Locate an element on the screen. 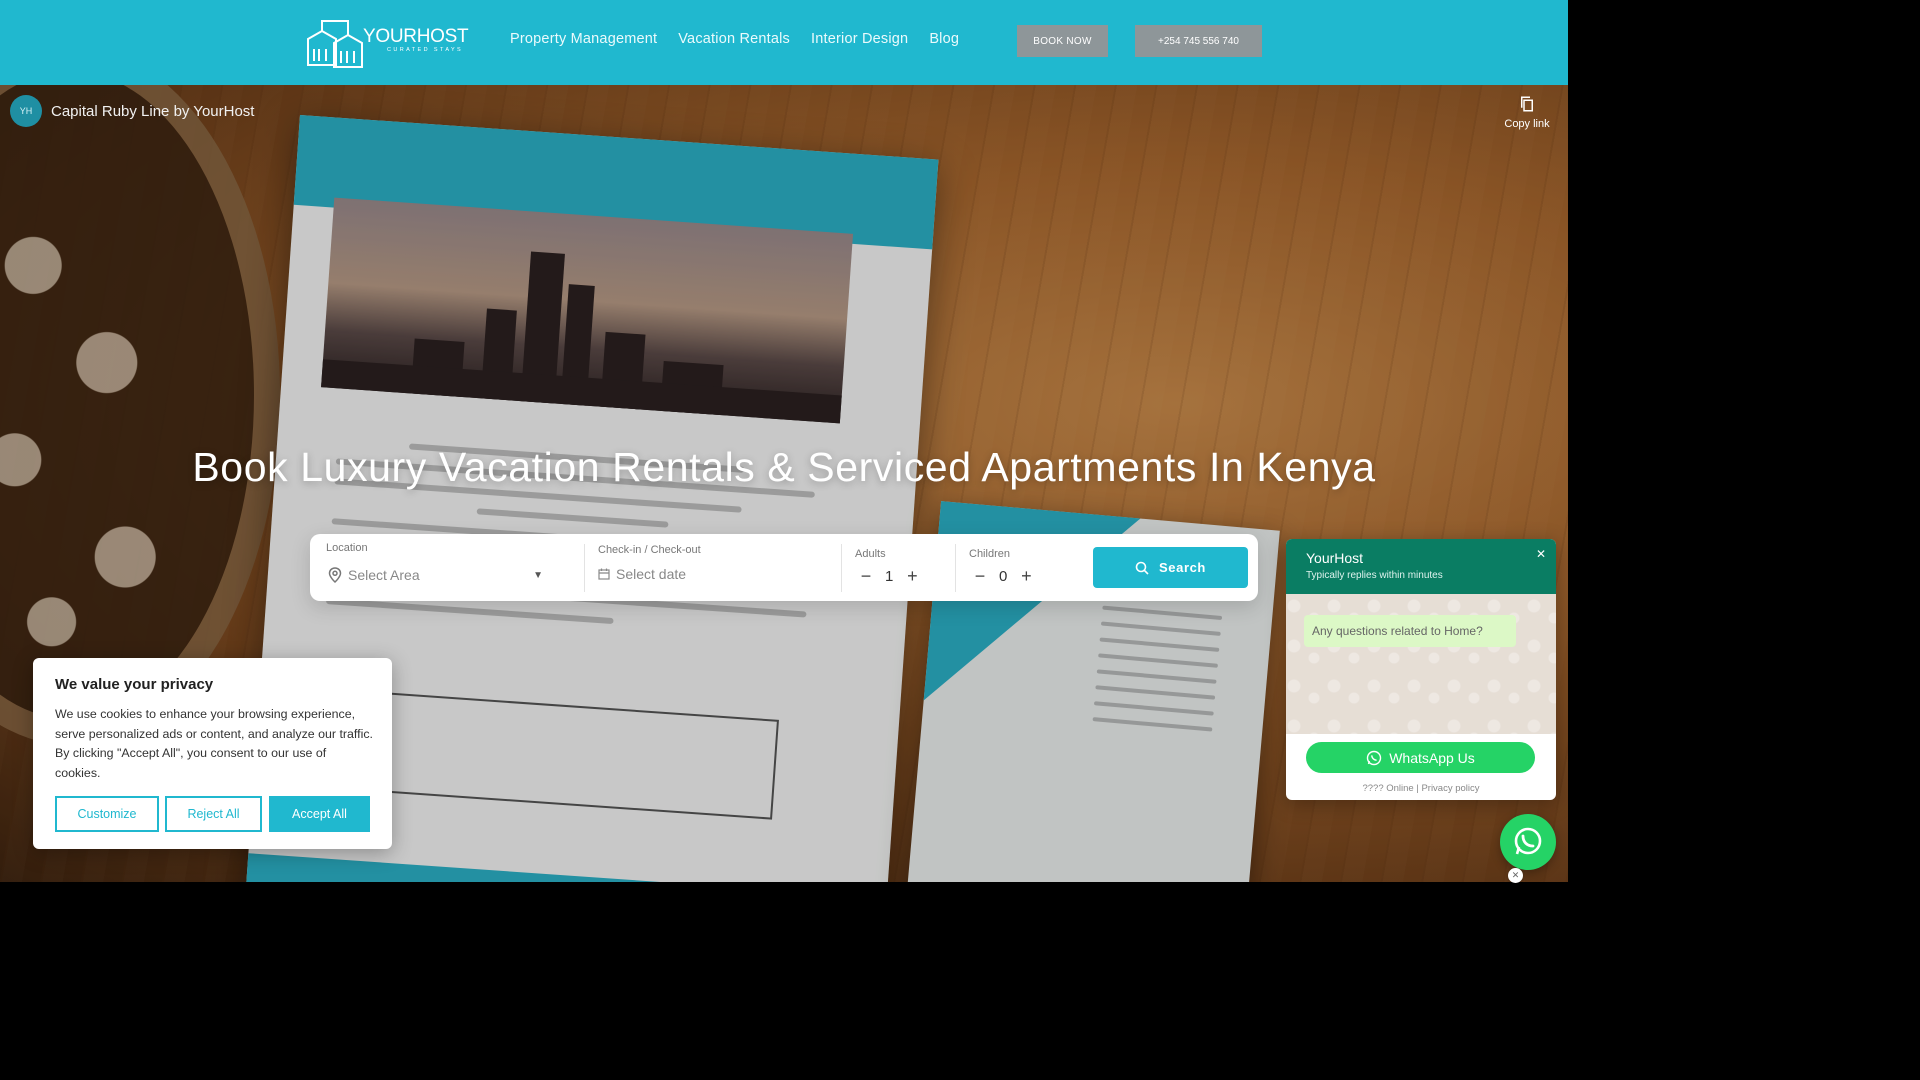 This screenshot has width=1920, height=1080. nav-link-interior-design: Interior Design is located at coordinates (859, 39).